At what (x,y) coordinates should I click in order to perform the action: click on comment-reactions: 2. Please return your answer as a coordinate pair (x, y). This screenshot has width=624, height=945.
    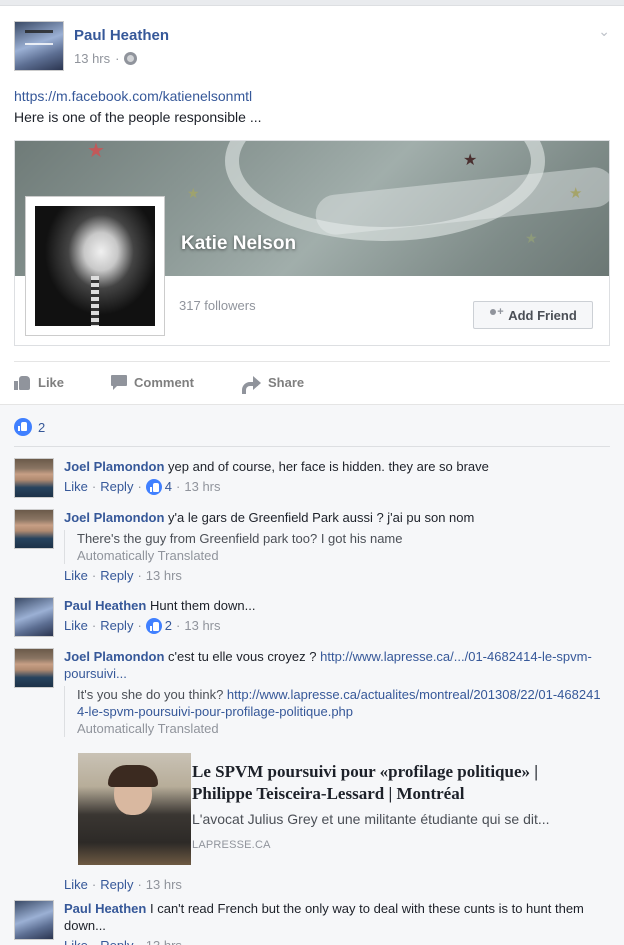
    Looking at the image, I should click on (159, 625).